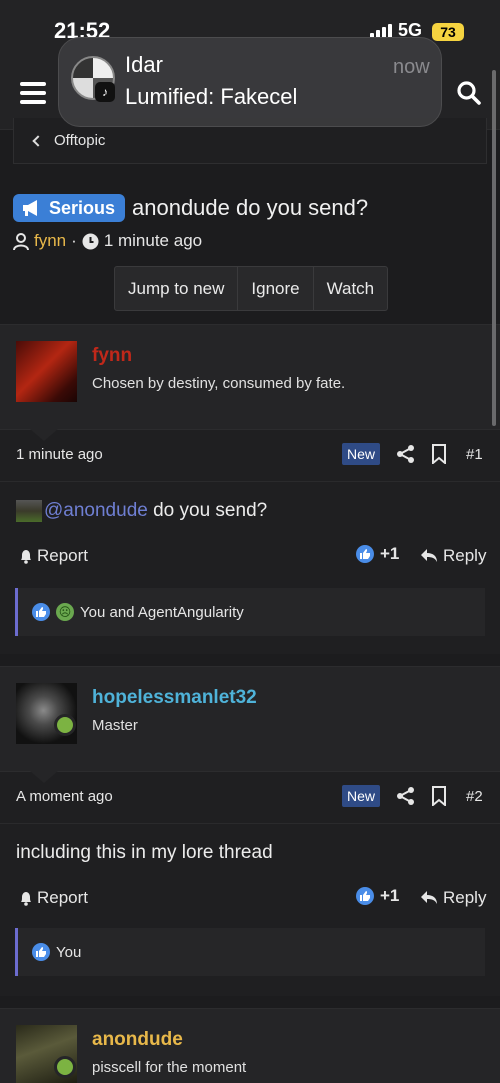  I want to click on tiktok-icon: ♪, so click(105, 92).